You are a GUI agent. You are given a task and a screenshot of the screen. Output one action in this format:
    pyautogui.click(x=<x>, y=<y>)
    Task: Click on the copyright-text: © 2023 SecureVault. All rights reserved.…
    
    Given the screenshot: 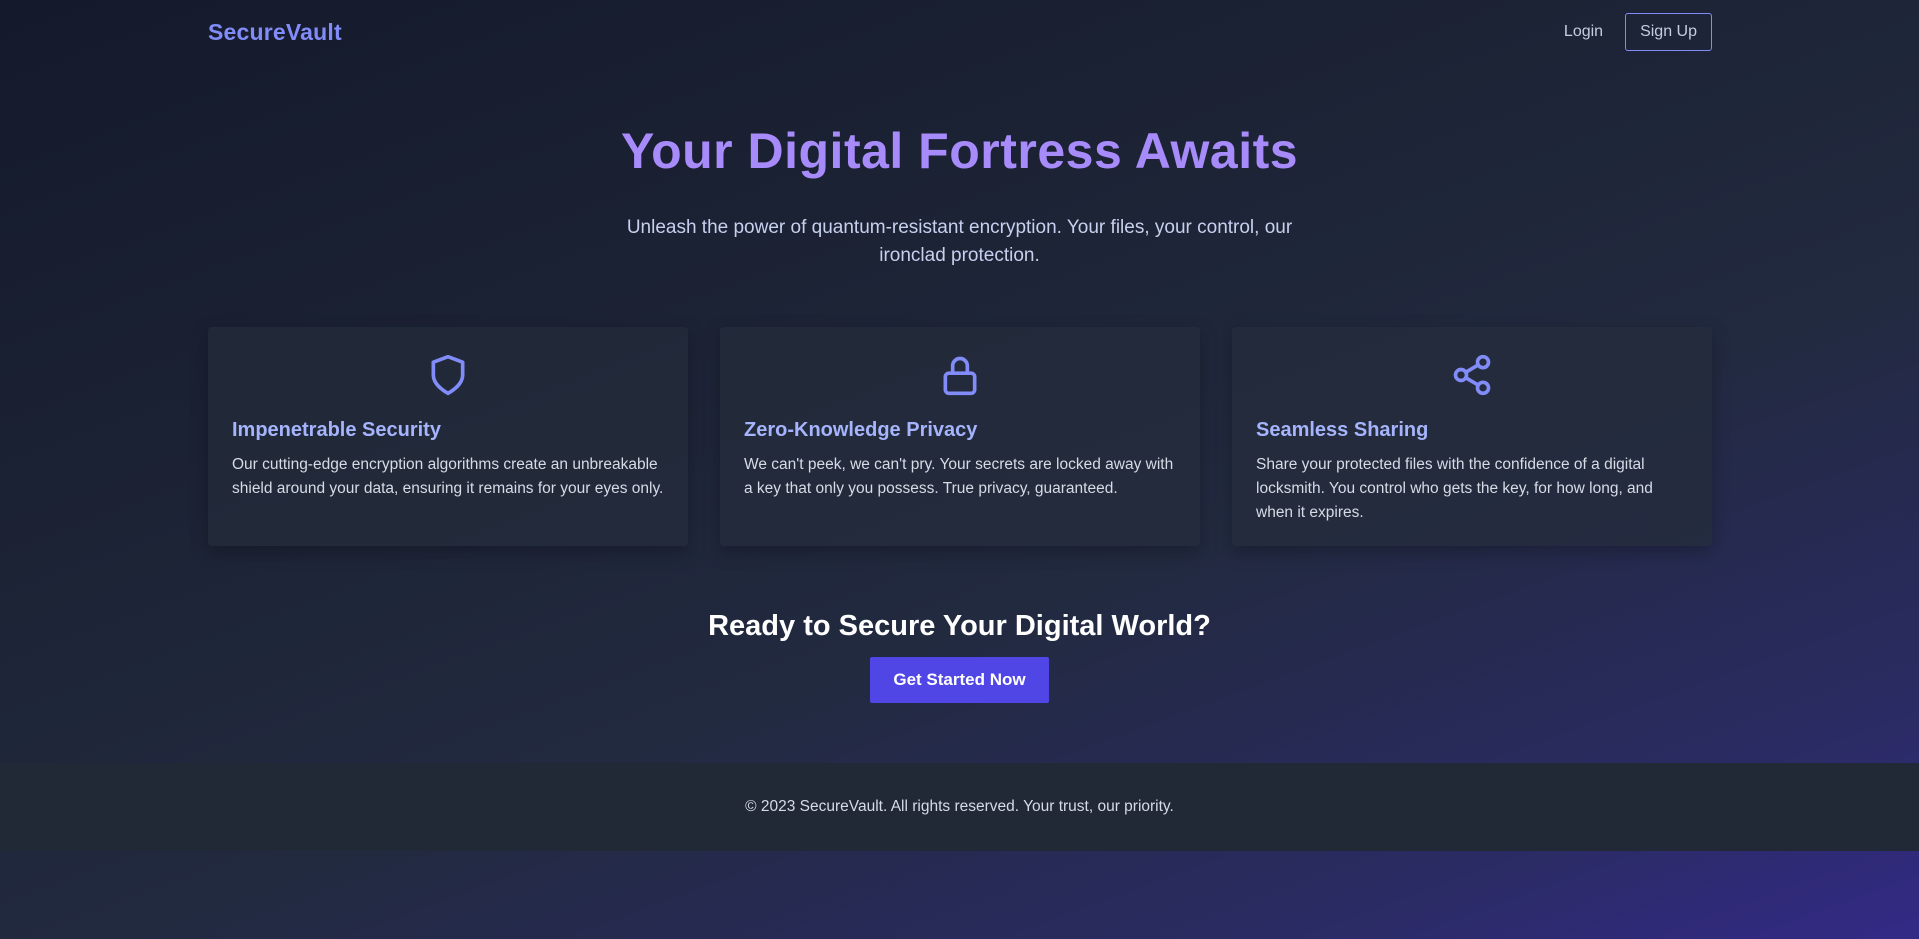 What is the action you would take?
    pyautogui.click(x=959, y=806)
    